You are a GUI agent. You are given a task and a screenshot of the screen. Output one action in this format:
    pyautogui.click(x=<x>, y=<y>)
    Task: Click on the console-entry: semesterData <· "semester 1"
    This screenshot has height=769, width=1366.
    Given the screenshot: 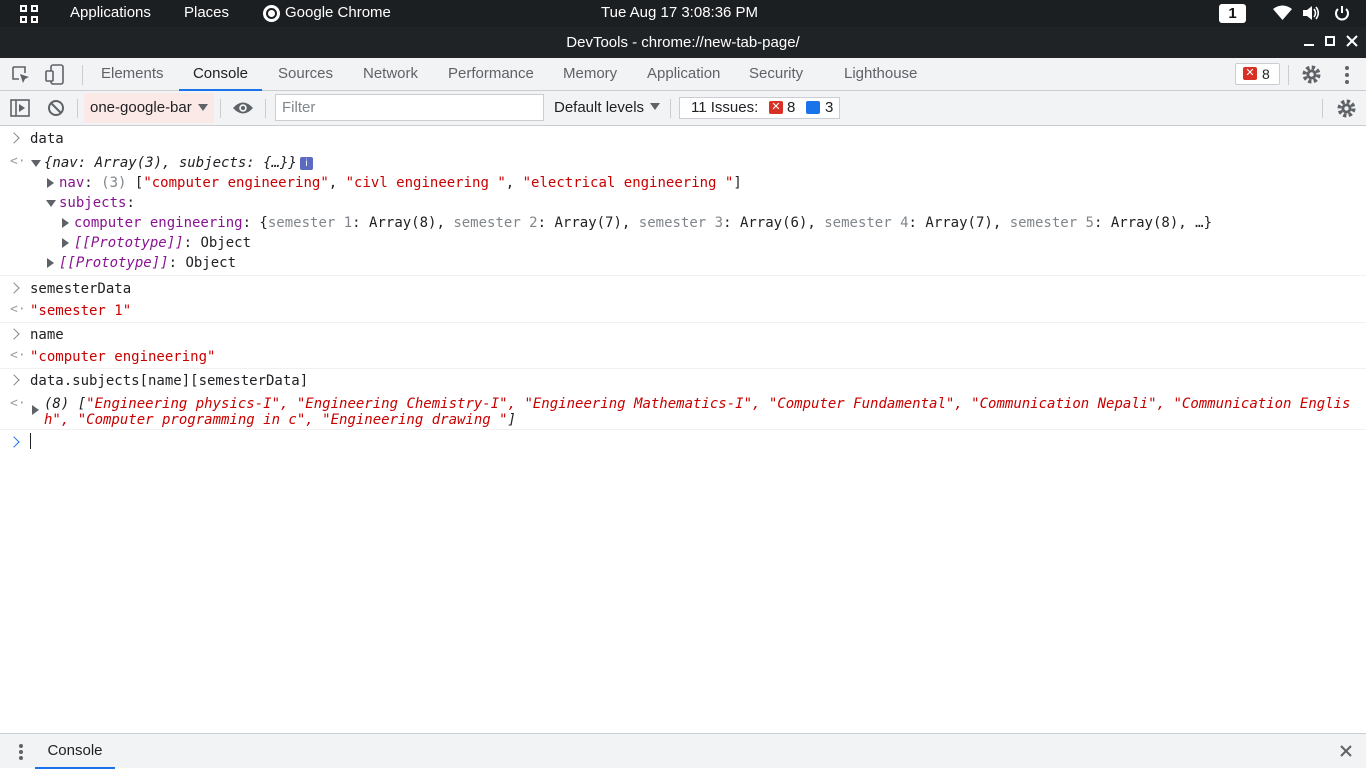 What is the action you would take?
    pyautogui.click(x=683, y=300)
    